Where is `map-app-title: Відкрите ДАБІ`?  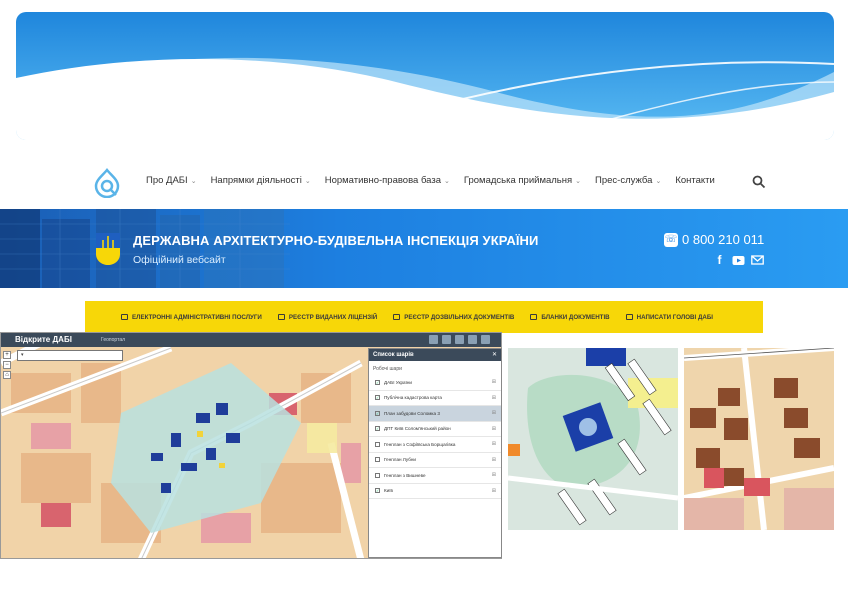
map-app-title: Відкрите ДАБІ is located at coordinates (43, 339).